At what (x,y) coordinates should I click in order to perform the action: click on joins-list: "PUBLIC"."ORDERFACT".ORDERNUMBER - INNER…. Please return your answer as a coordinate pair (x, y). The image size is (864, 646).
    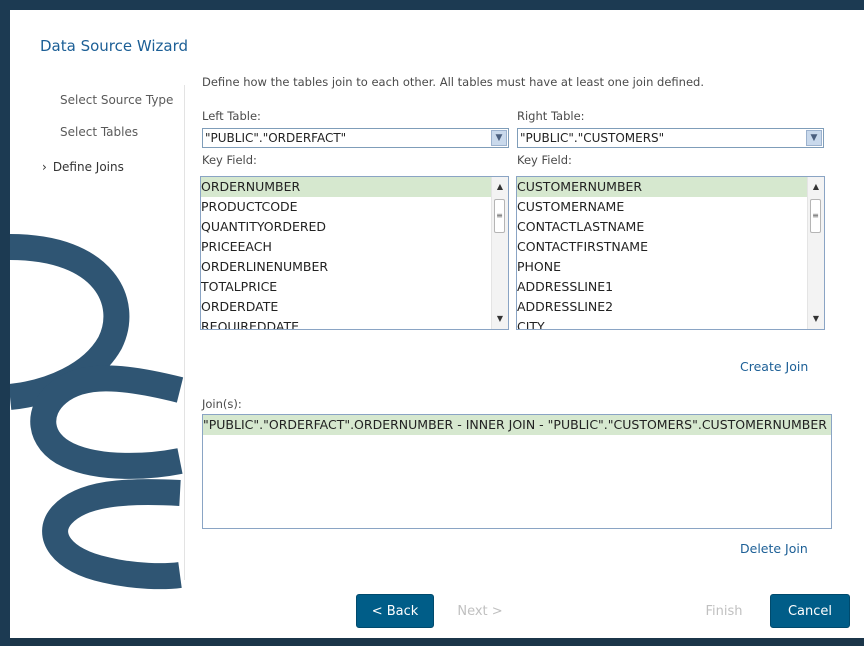
    Looking at the image, I should click on (517, 471).